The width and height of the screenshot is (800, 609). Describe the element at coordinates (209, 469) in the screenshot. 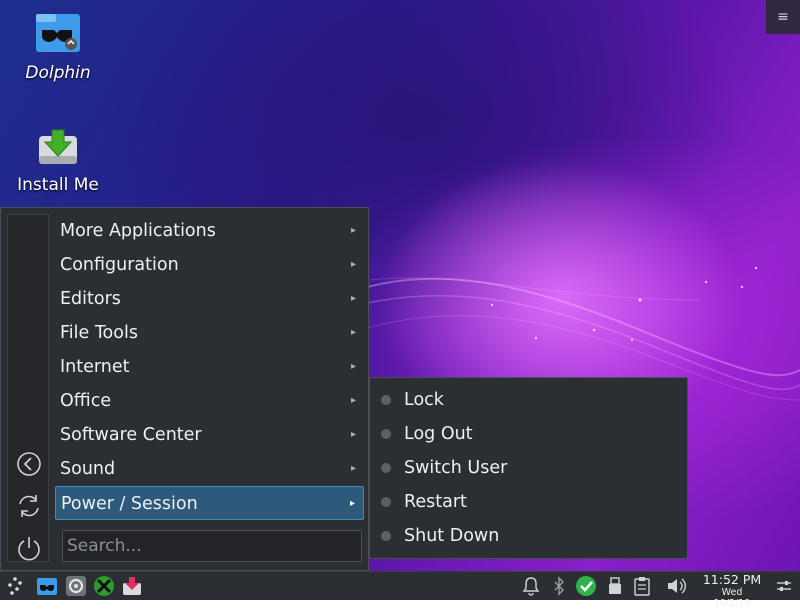

I see `menu-item-sound: Sound ▸` at that location.